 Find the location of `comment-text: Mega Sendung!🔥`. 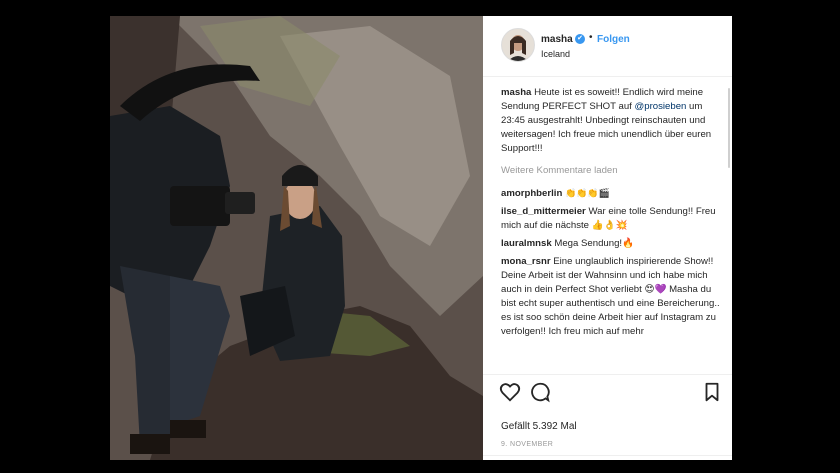

comment-text: Mega Sendung!🔥 is located at coordinates (594, 243).